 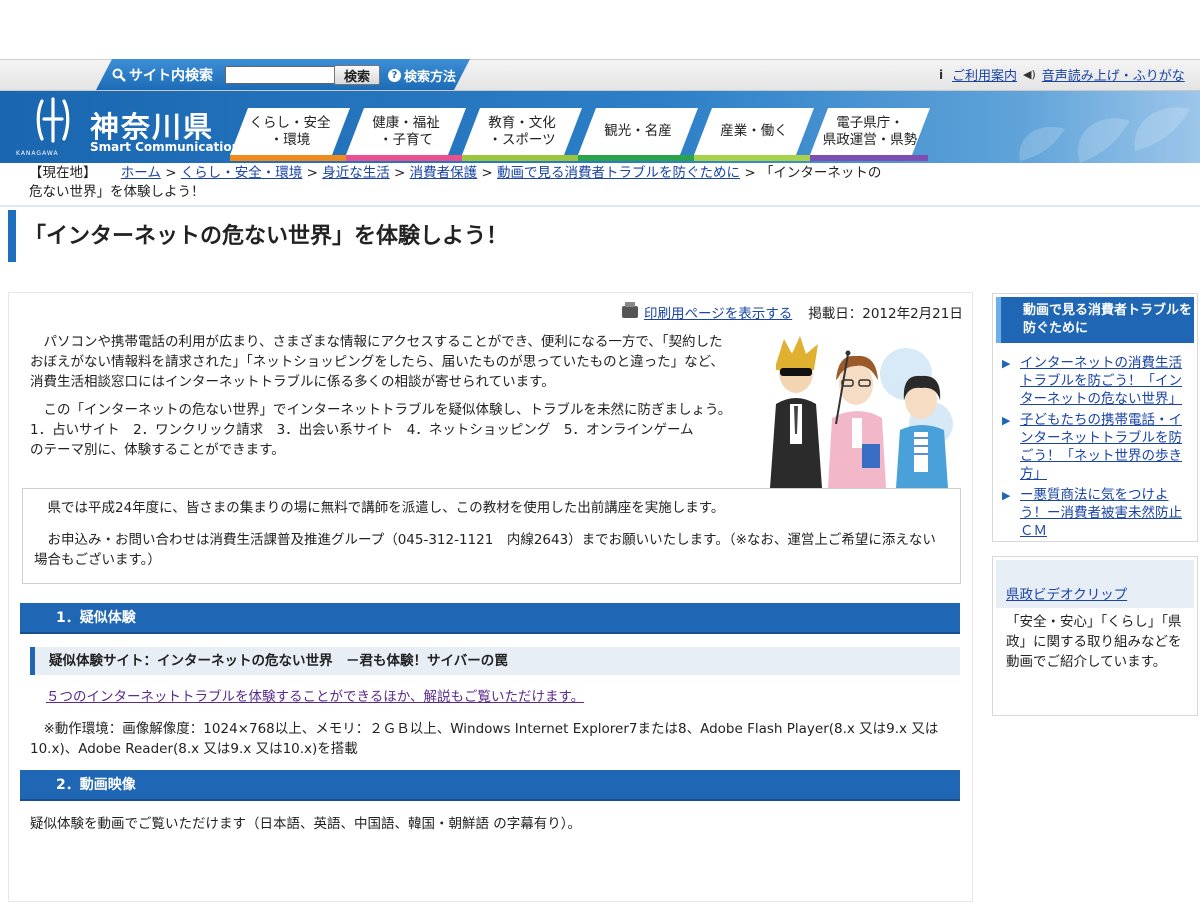 What do you see at coordinates (618, 173) in the screenshot?
I see `breadcrumb-video-trouble: 動画で見る消費者トラブルを防ぐために` at bounding box center [618, 173].